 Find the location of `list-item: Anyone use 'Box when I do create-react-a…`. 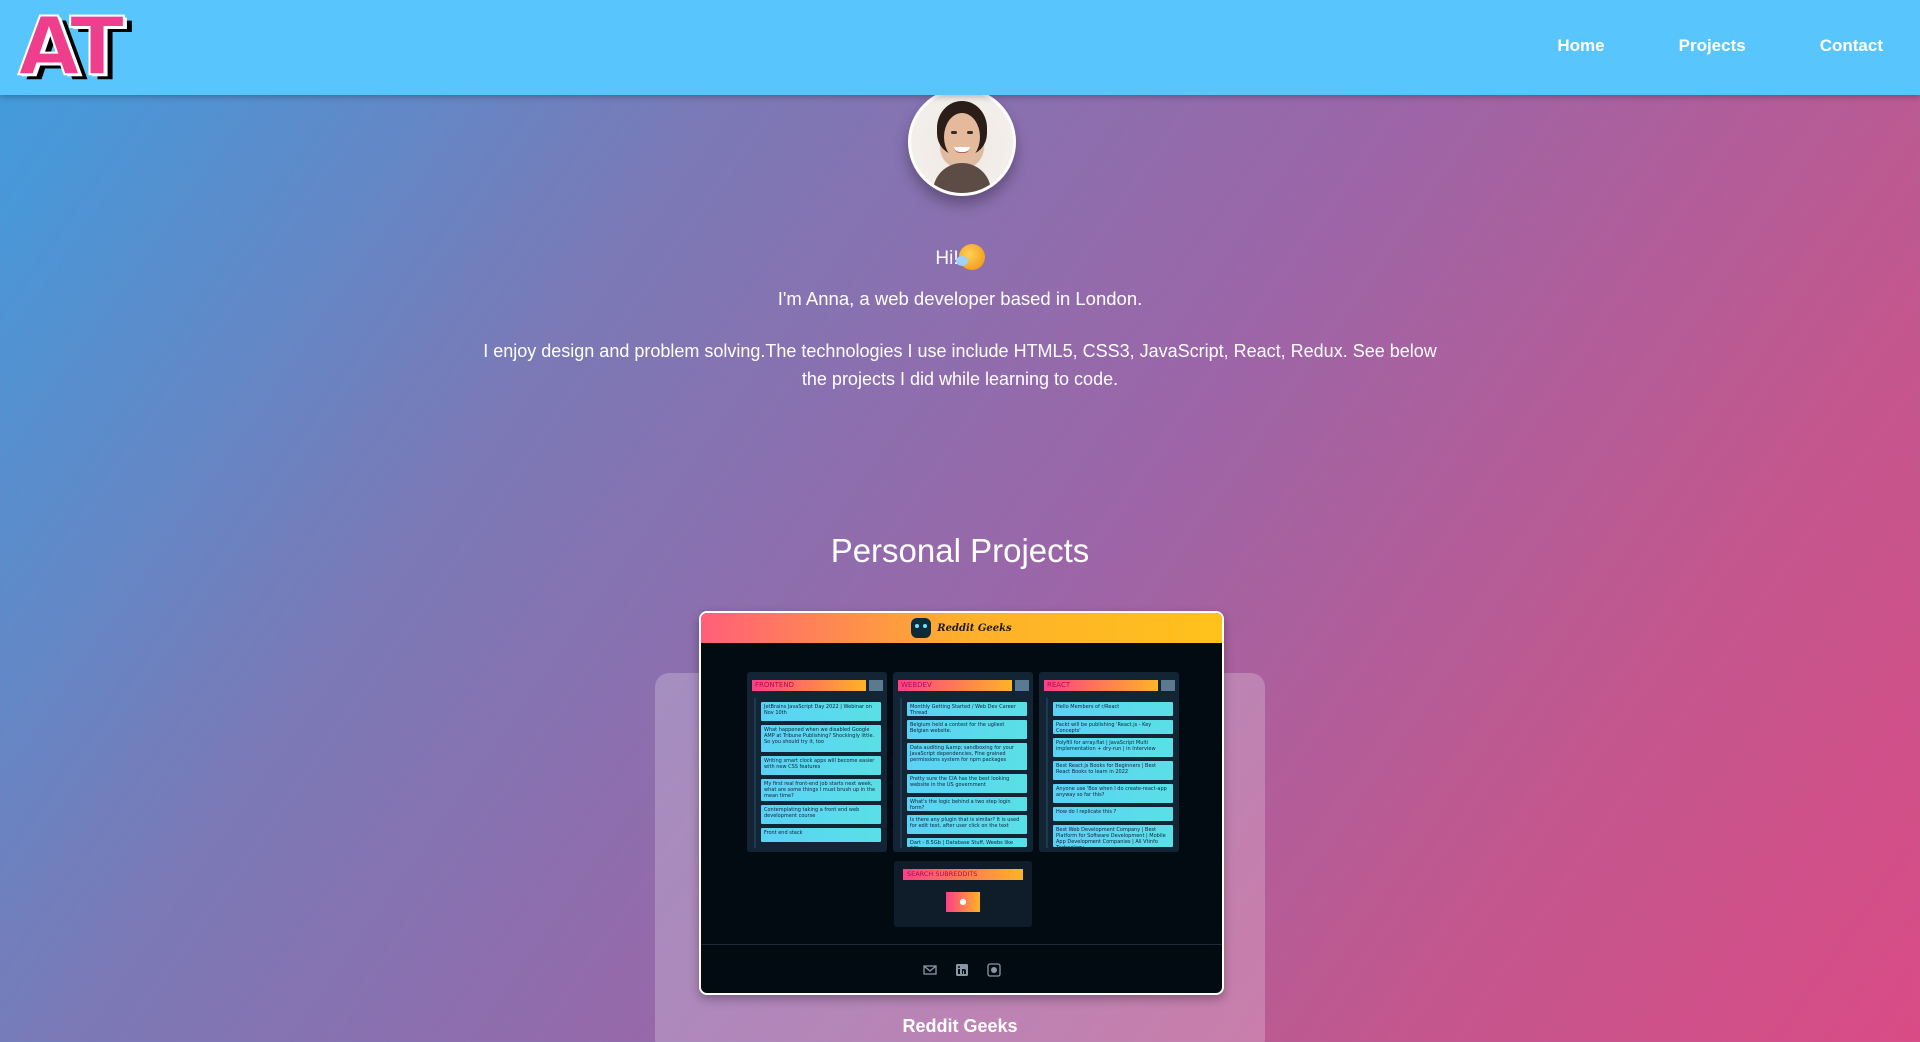

list-item: Anyone use 'Box when I do create-react-a… is located at coordinates (1113, 793).